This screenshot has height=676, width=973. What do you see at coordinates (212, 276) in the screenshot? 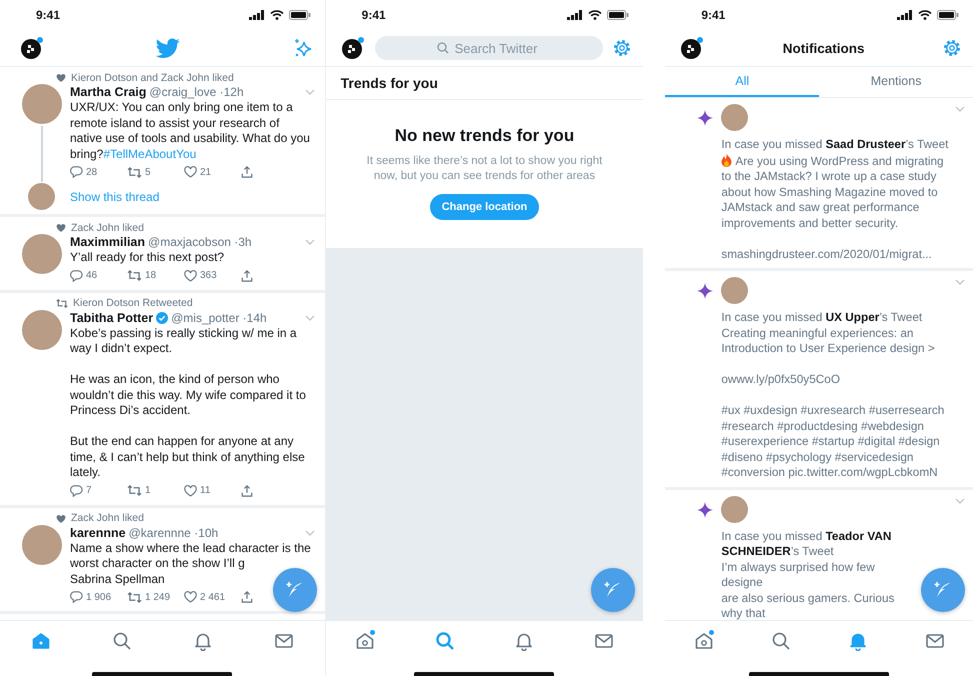
I see `like-button: 363` at bounding box center [212, 276].